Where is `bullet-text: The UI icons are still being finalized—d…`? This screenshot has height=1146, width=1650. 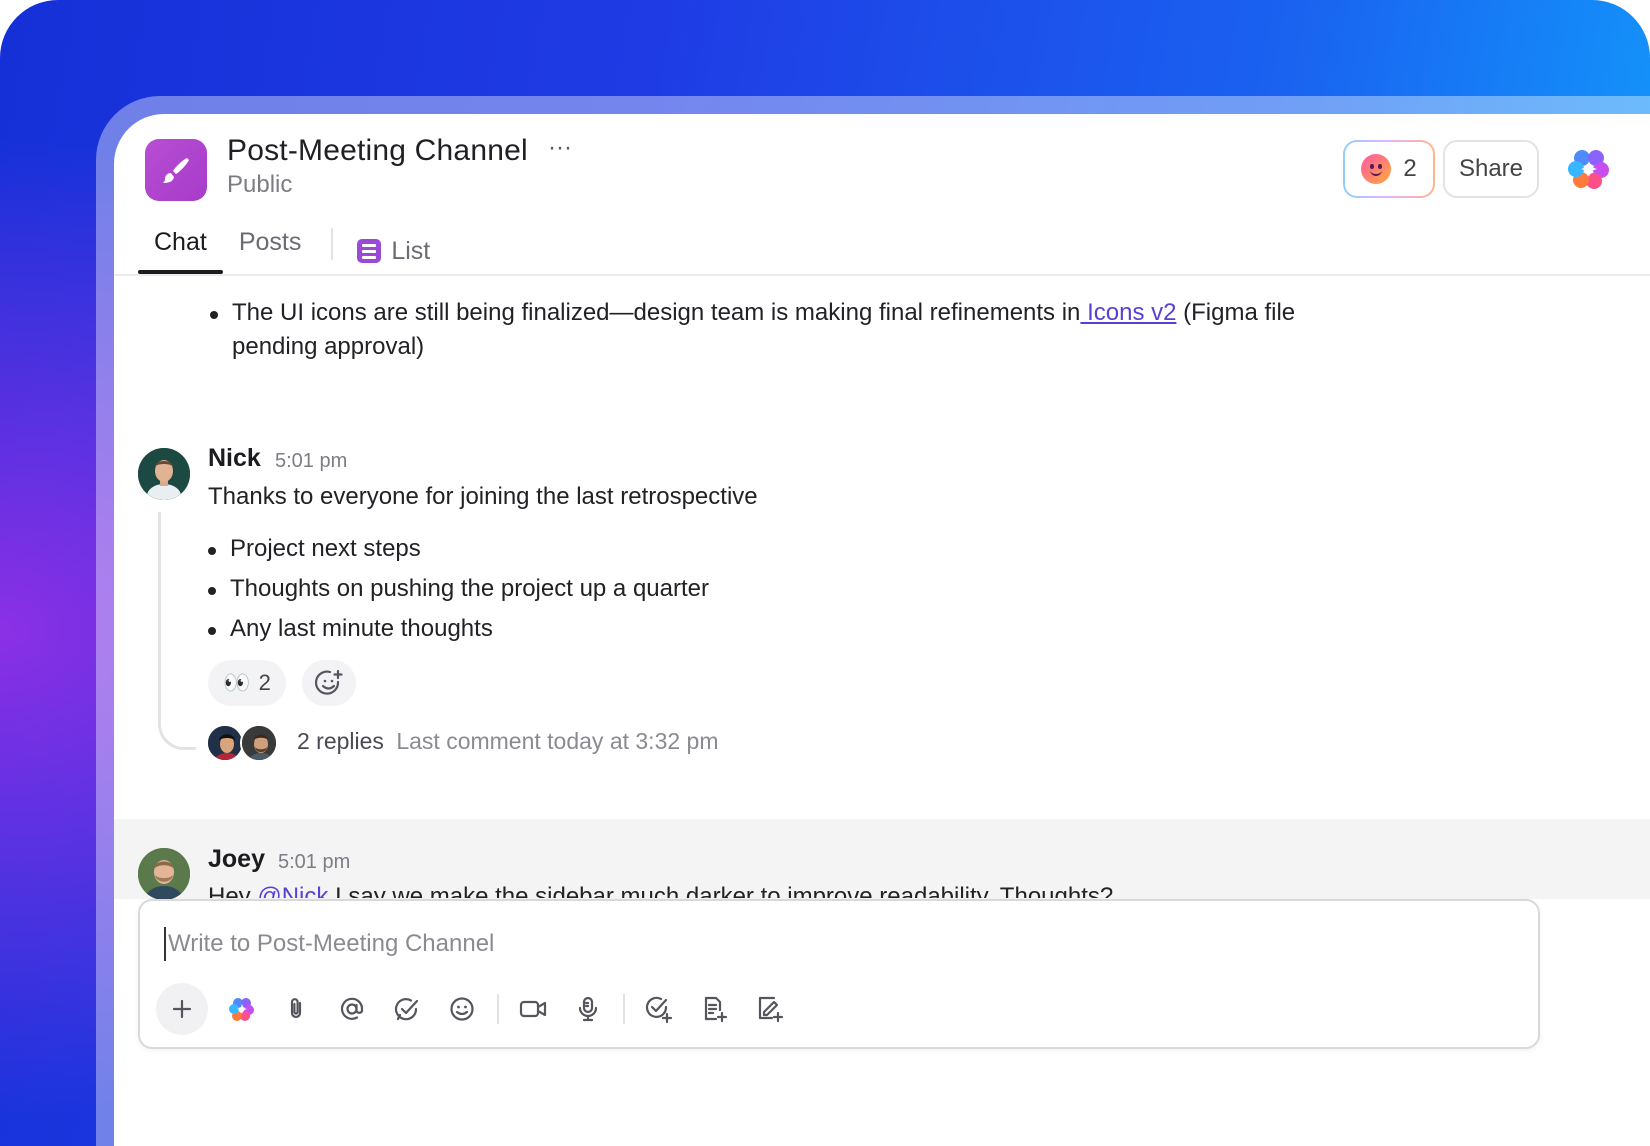
bullet-text: The UI icons are still being finalized—d… is located at coordinates (763, 330).